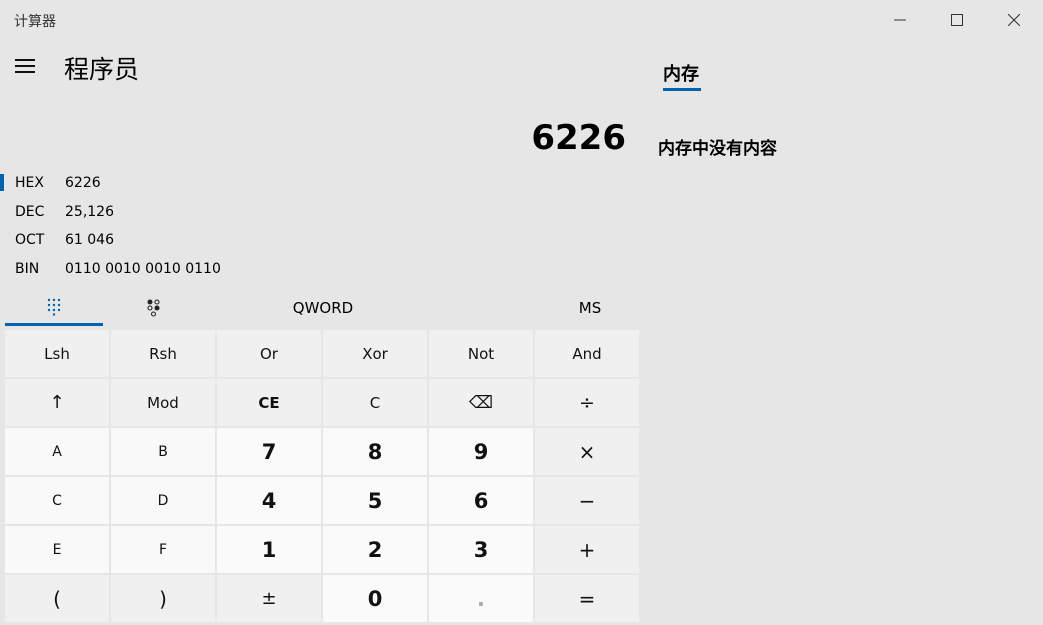 This screenshot has width=1043, height=625. I want to click on open-paren-button: (, so click(57, 598).